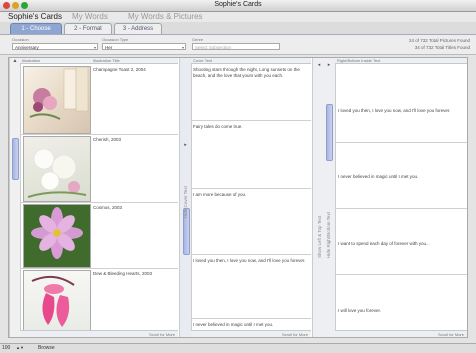  Describe the element at coordinates (57, 236) in the screenshot. I see `illustration-pink-cosmos` at that location.